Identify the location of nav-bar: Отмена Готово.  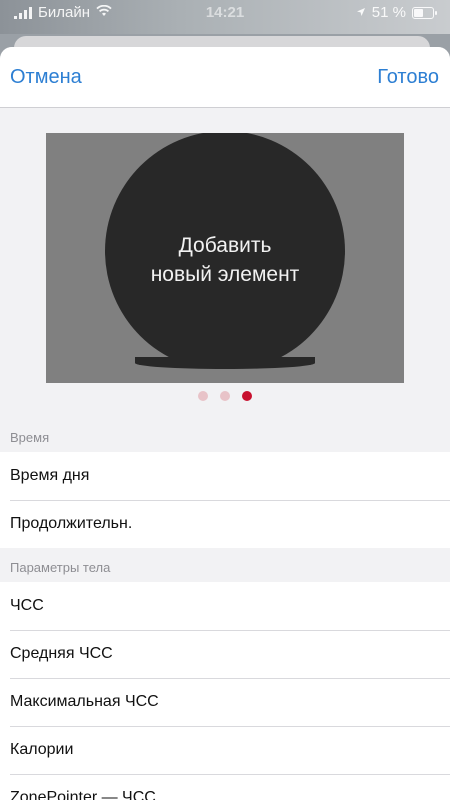
(225, 77).